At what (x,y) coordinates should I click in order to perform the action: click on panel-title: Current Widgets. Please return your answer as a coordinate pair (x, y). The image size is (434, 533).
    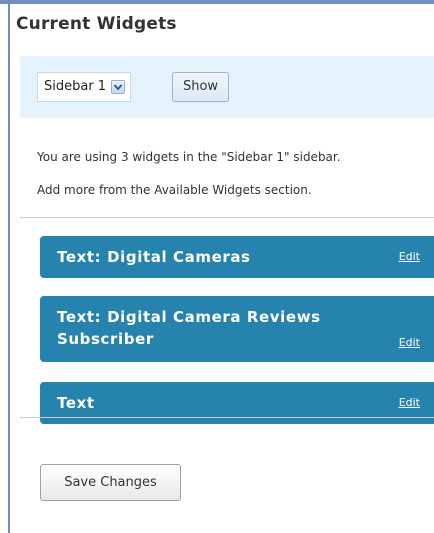
    Looking at the image, I should click on (96, 24).